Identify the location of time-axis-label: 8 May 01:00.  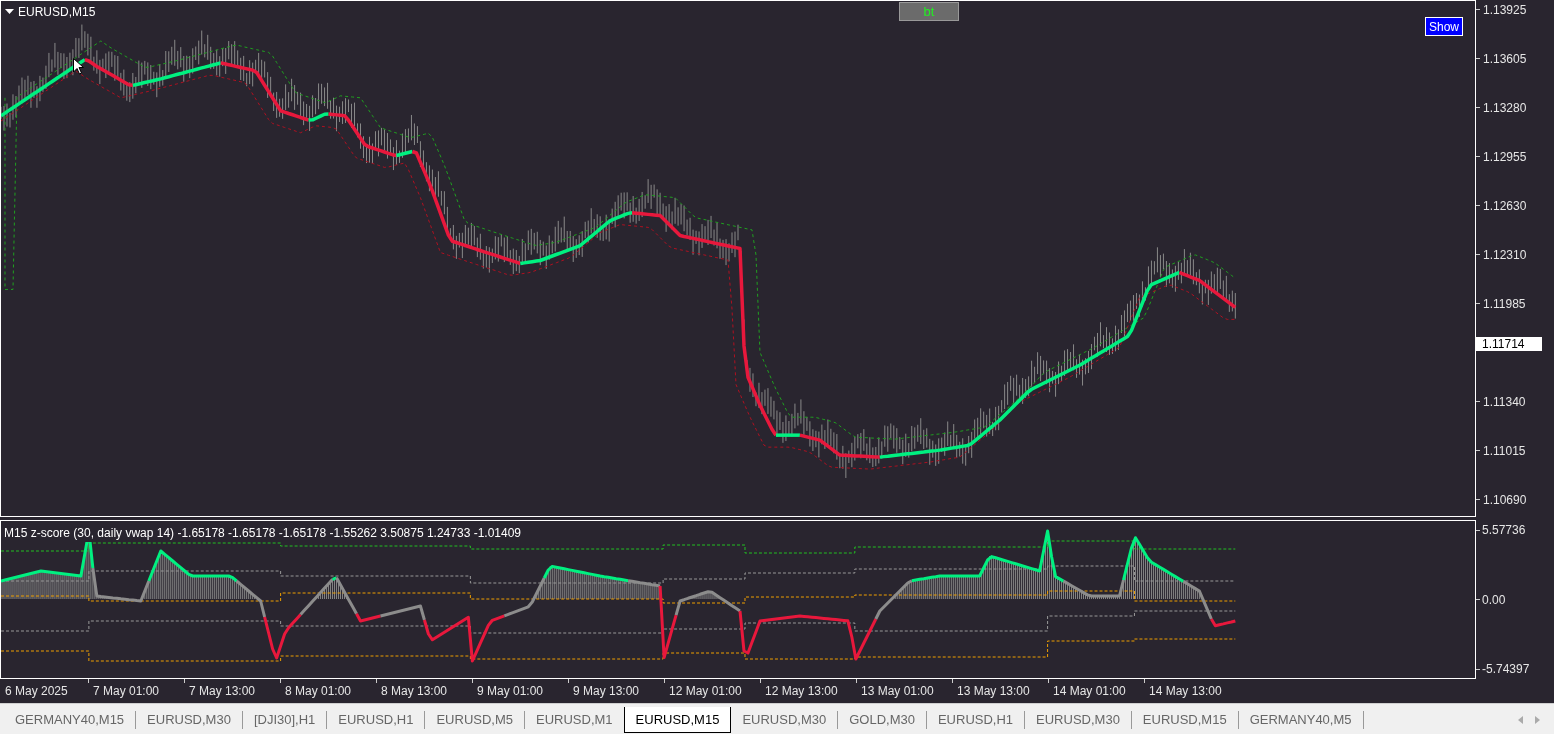
(318, 691).